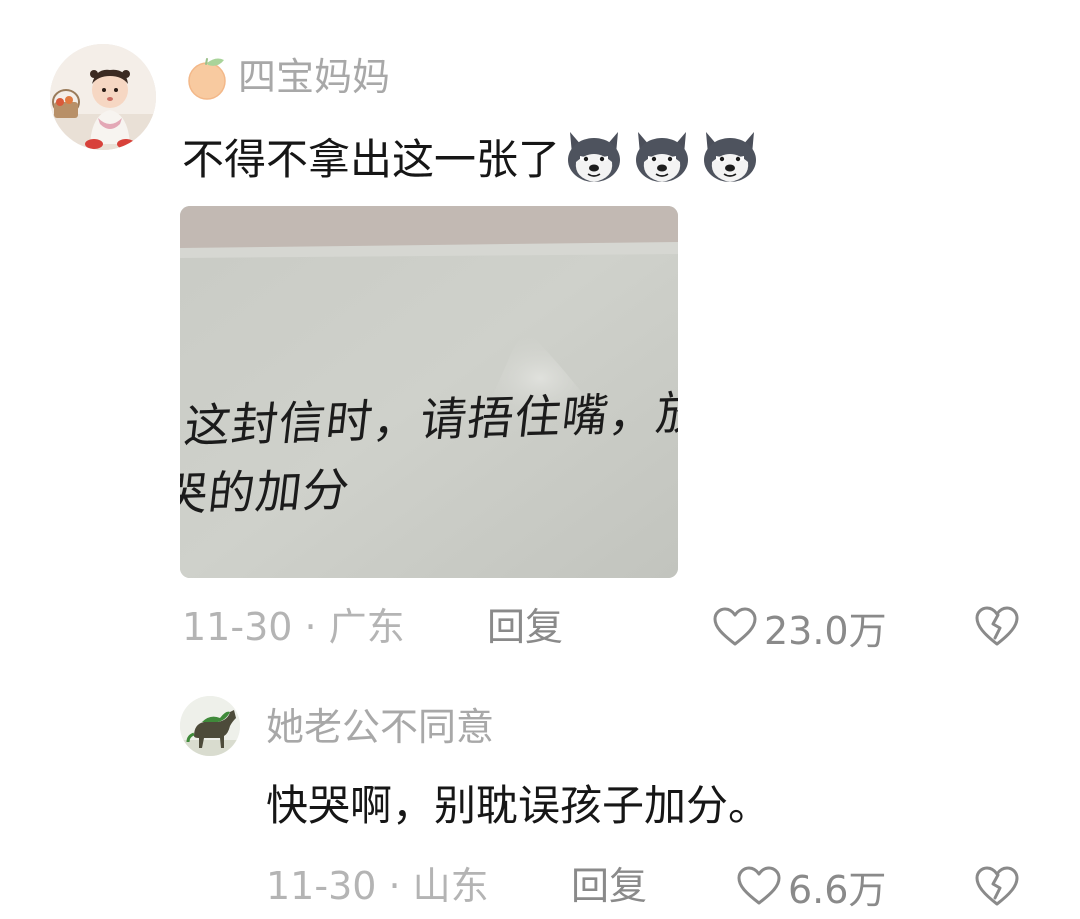  Describe the element at coordinates (210, 726) in the screenshot. I see `reply-commenter-avatar` at that location.